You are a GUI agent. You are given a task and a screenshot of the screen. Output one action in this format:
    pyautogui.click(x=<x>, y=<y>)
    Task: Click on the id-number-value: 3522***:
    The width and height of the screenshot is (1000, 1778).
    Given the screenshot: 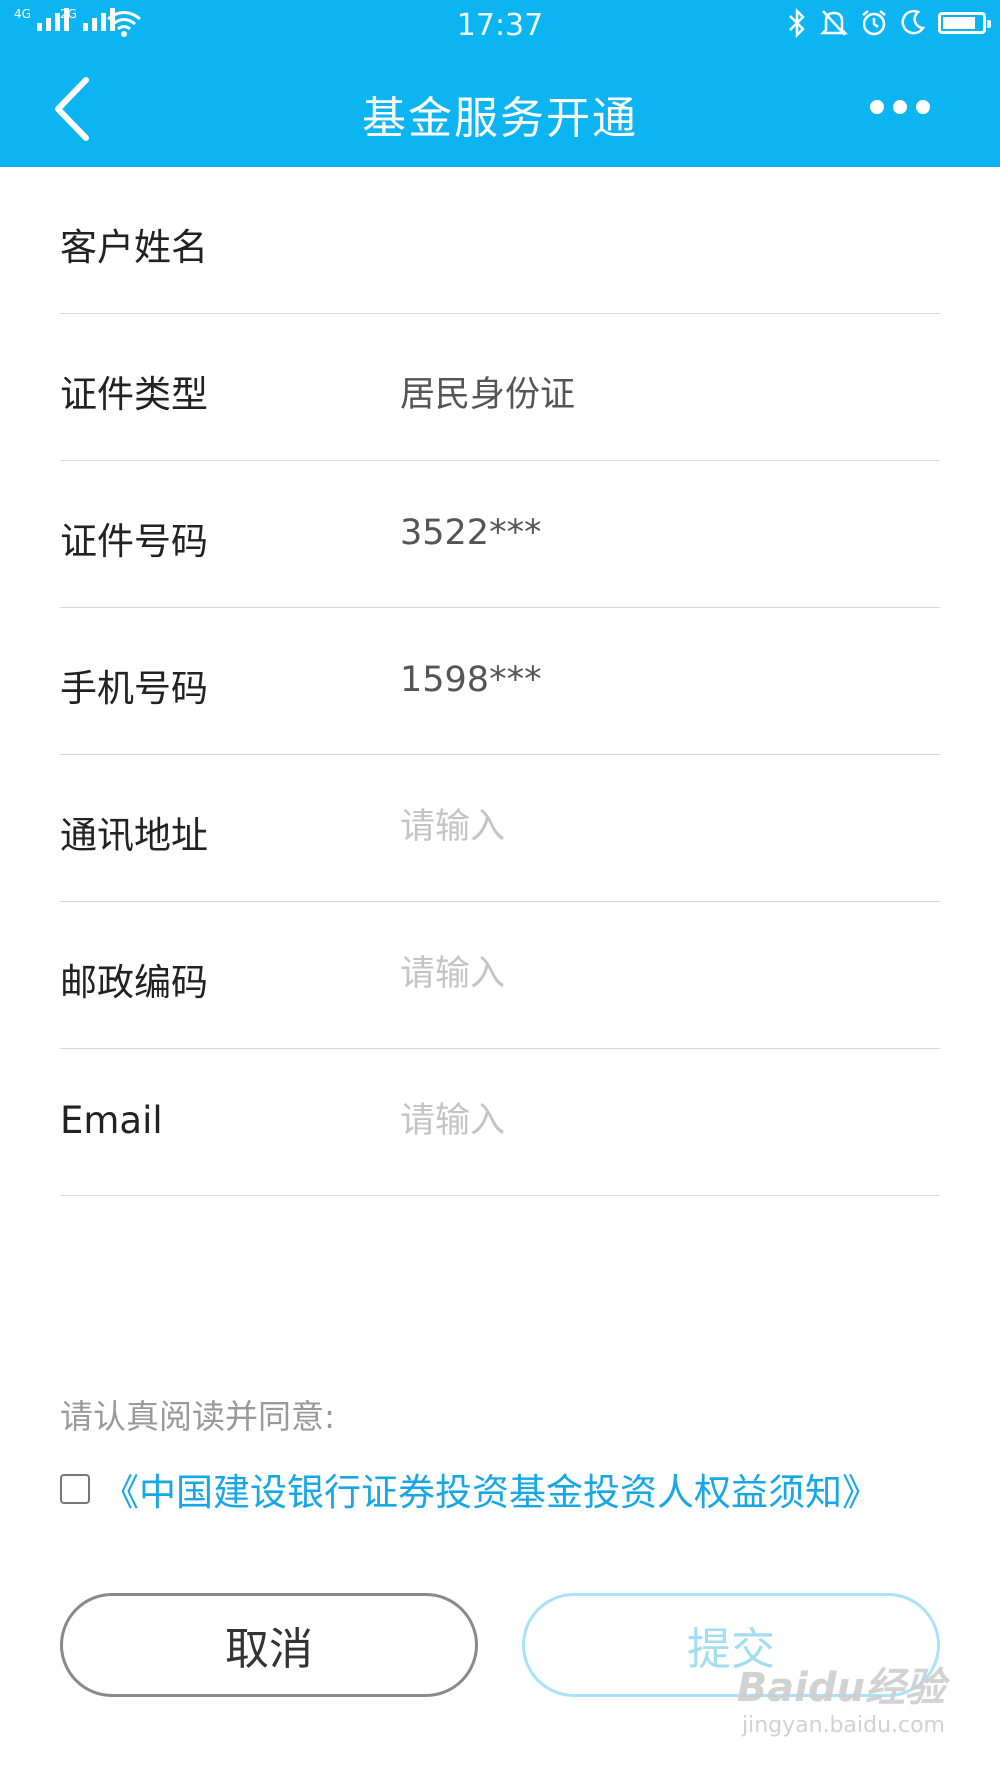 What is the action you would take?
    pyautogui.click(x=470, y=533)
    